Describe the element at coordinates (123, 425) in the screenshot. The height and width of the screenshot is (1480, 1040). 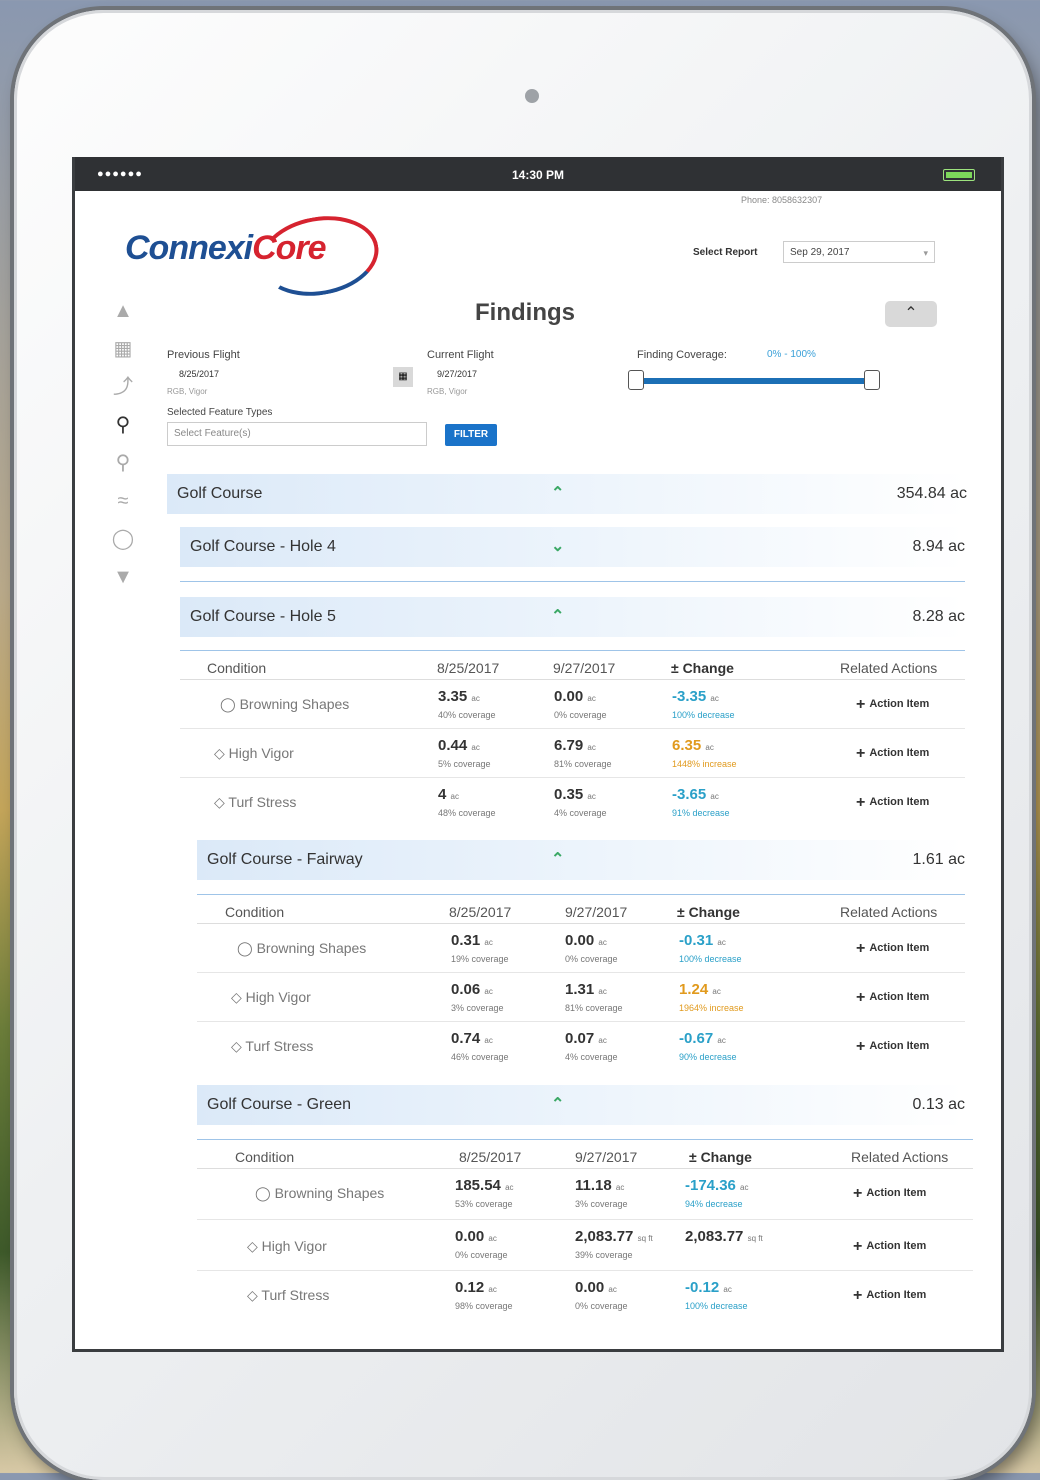
I see `search-icon: ⚲` at that location.